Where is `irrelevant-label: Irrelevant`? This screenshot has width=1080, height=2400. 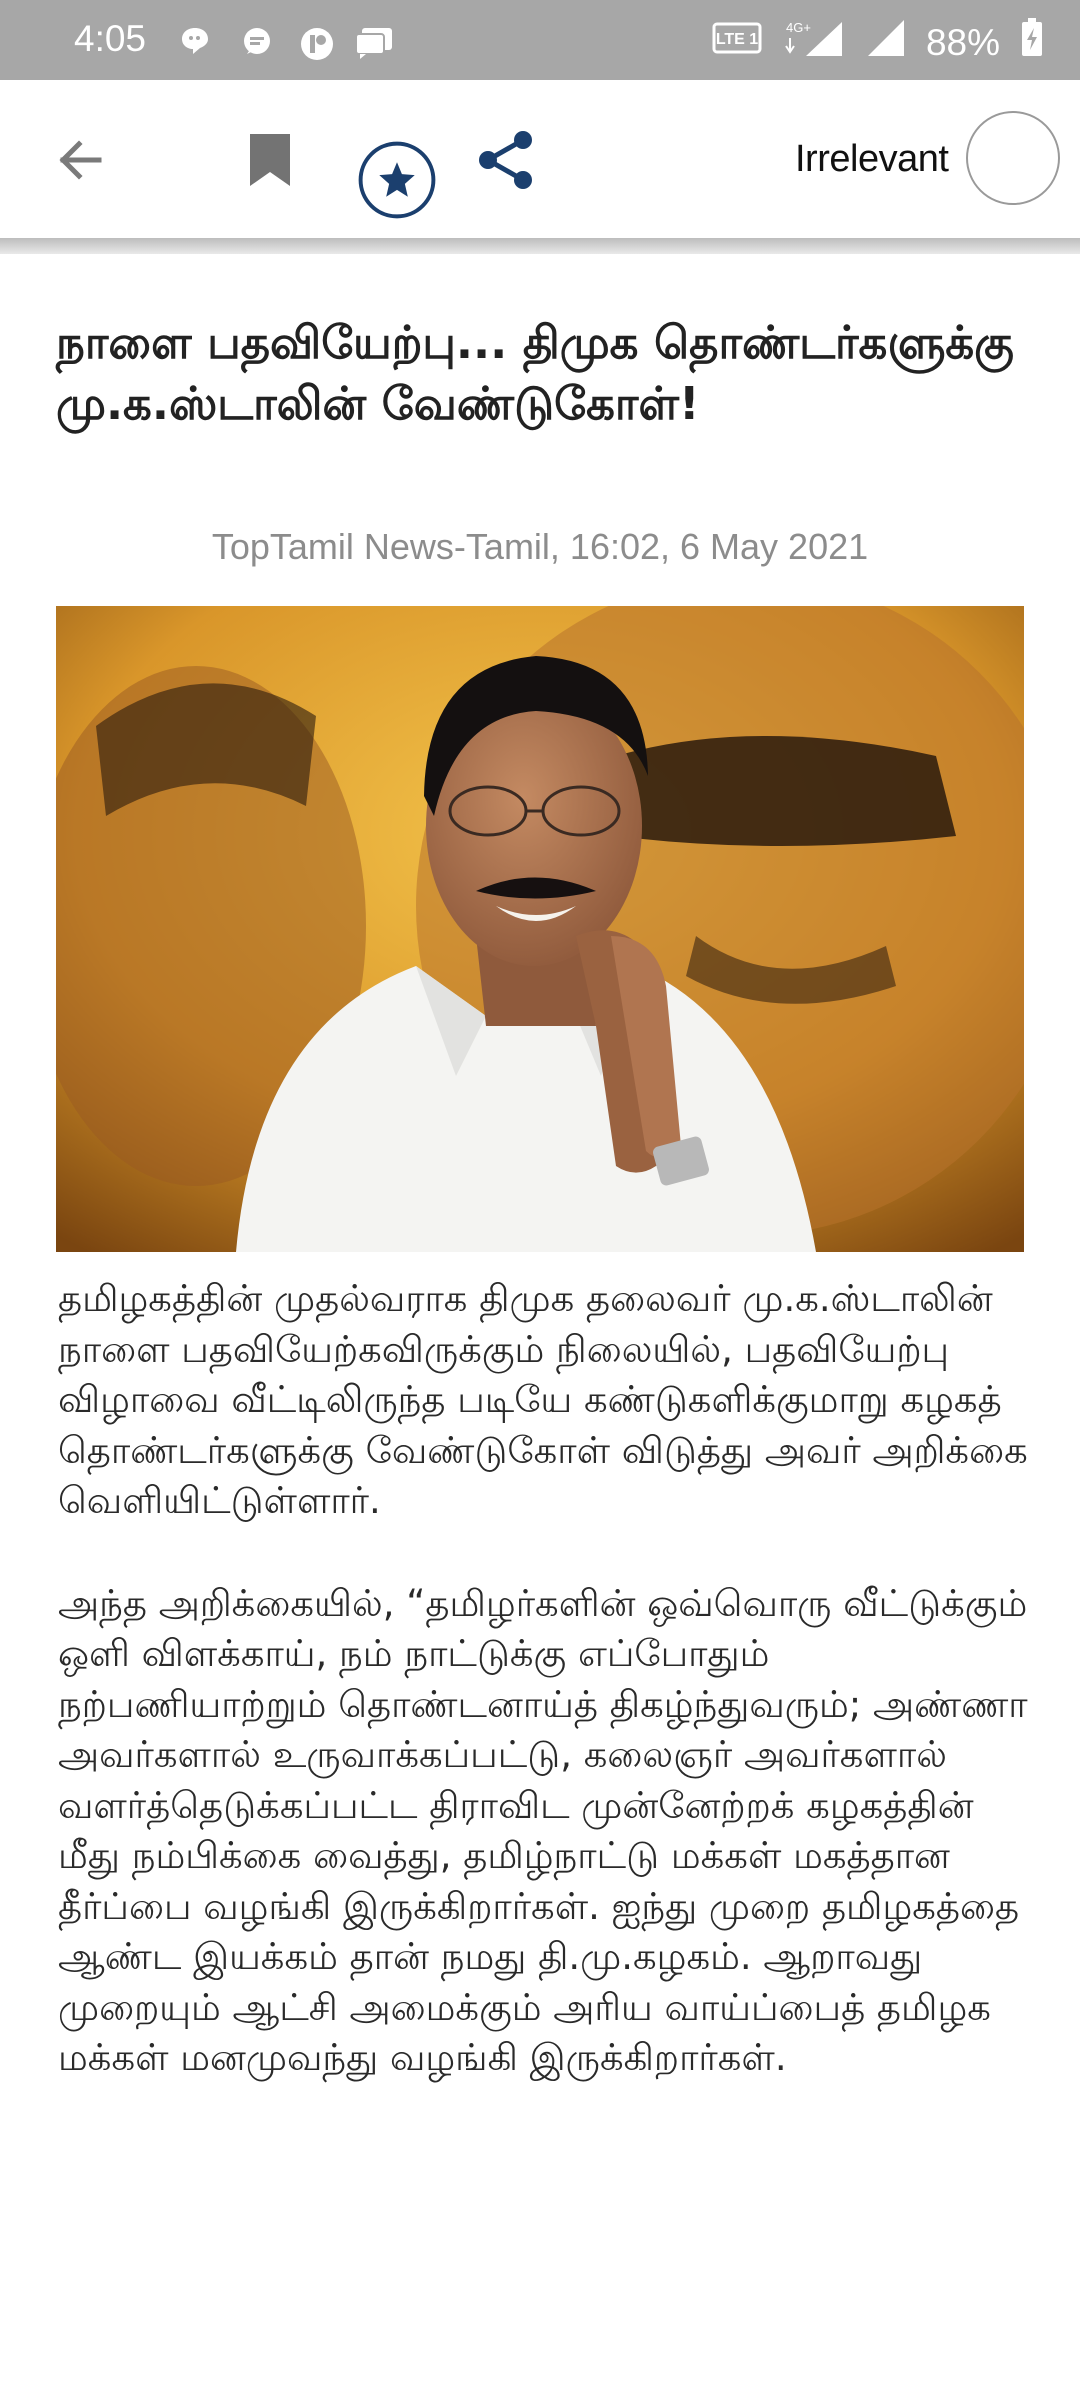
irrelevant-label: Irrelevant is located at coordinates (872, 159).